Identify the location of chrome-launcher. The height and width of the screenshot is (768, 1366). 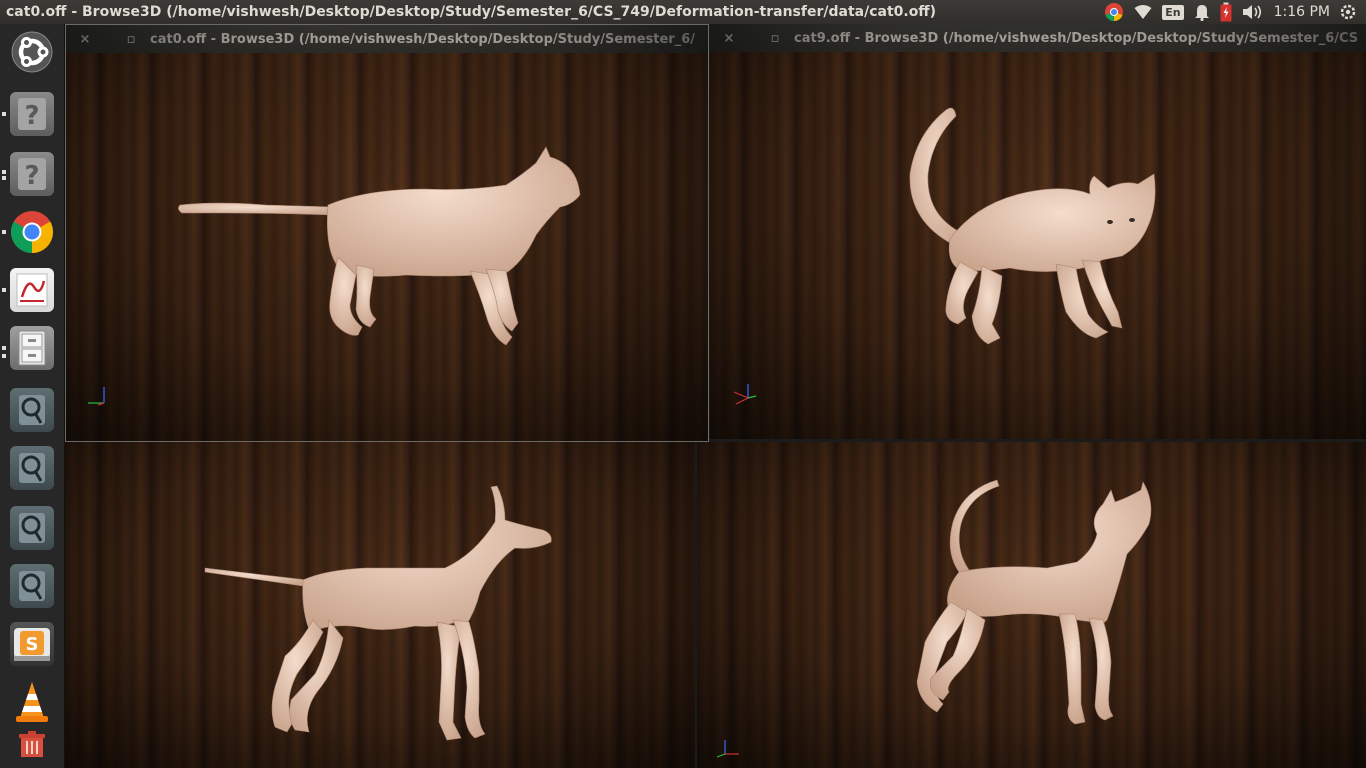
(32, 232).